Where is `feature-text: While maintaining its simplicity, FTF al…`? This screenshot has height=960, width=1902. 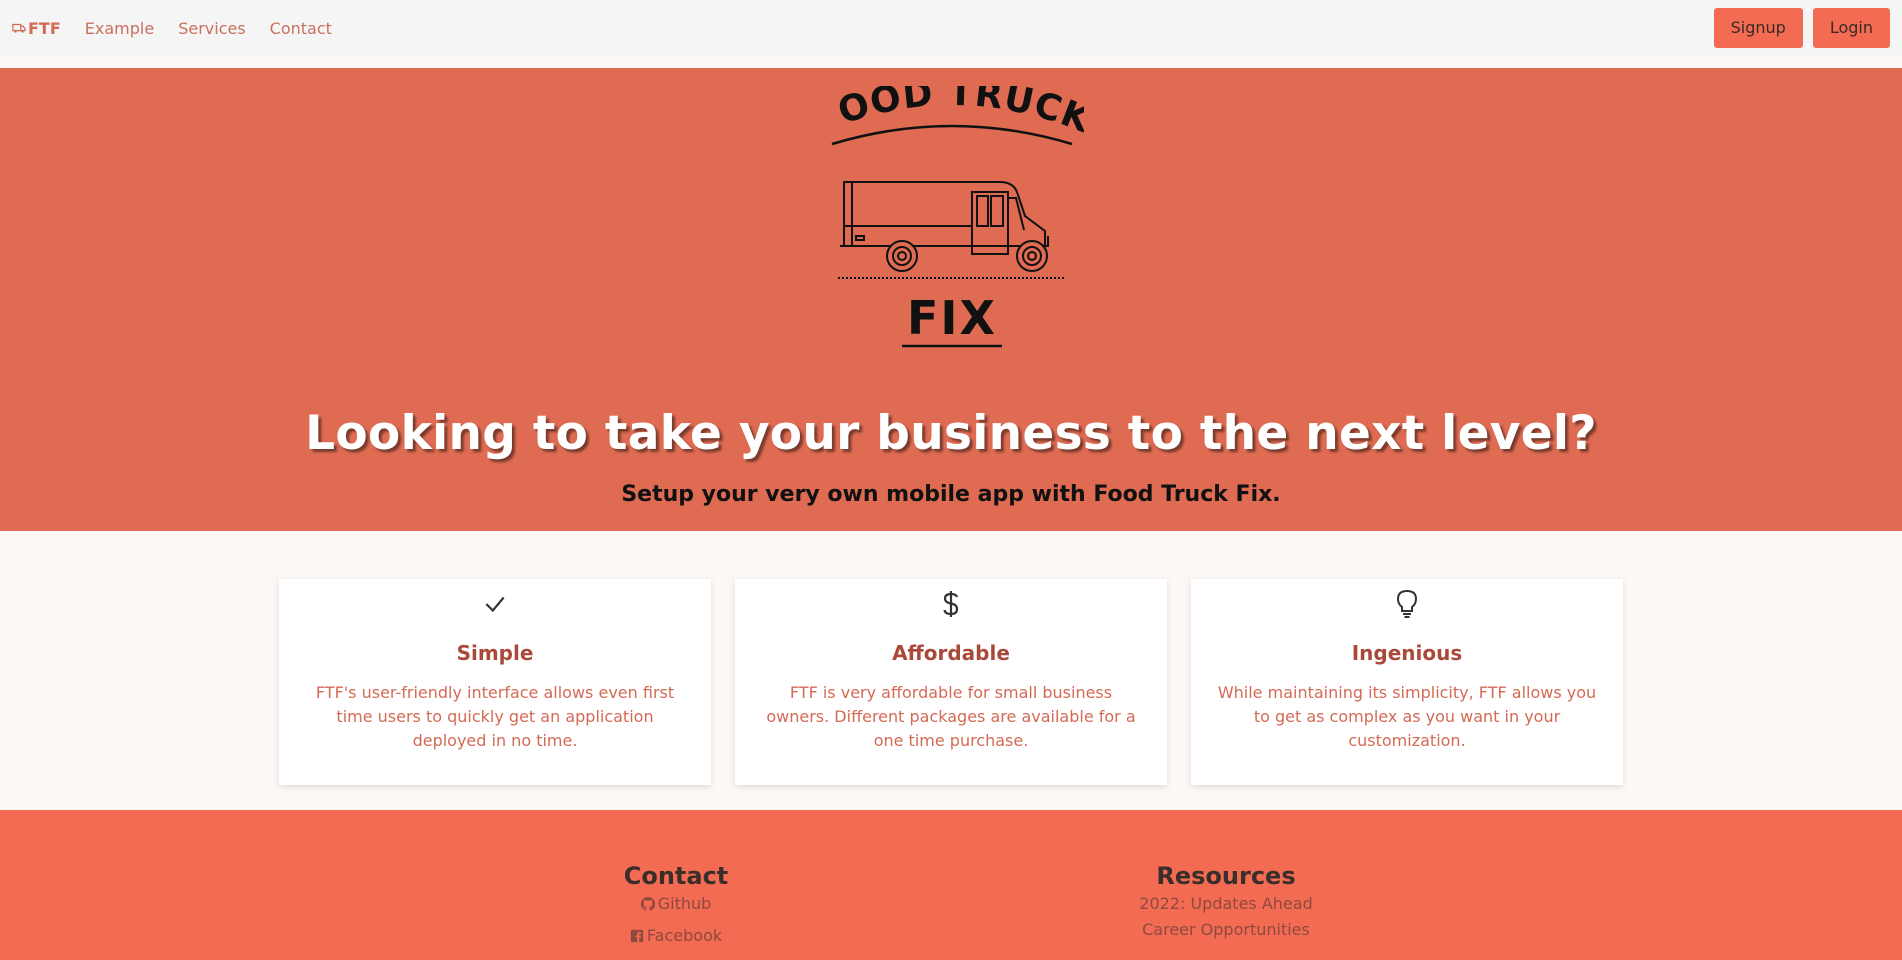 feature-text: While maintaining its simplicity, FTF al… is located at coordinates (1407, 716).